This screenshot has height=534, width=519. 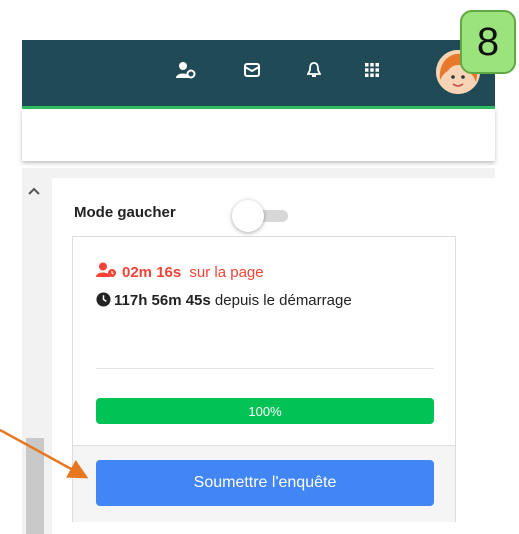 I want to click on user-clock-icon, so click(x=107, y=272).